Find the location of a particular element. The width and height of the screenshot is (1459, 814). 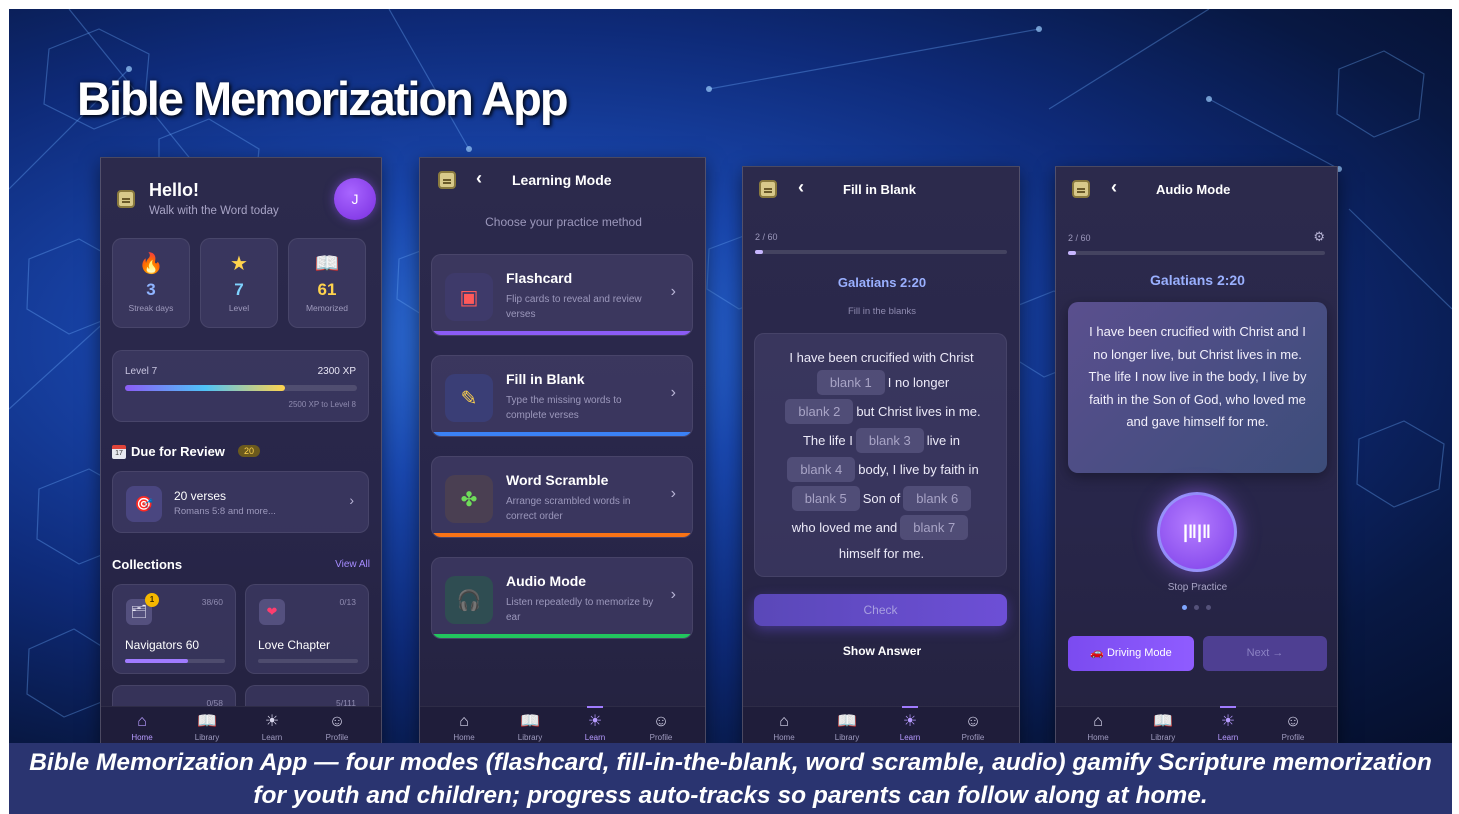

level-progress-fill is located at coordinates (205, 388).